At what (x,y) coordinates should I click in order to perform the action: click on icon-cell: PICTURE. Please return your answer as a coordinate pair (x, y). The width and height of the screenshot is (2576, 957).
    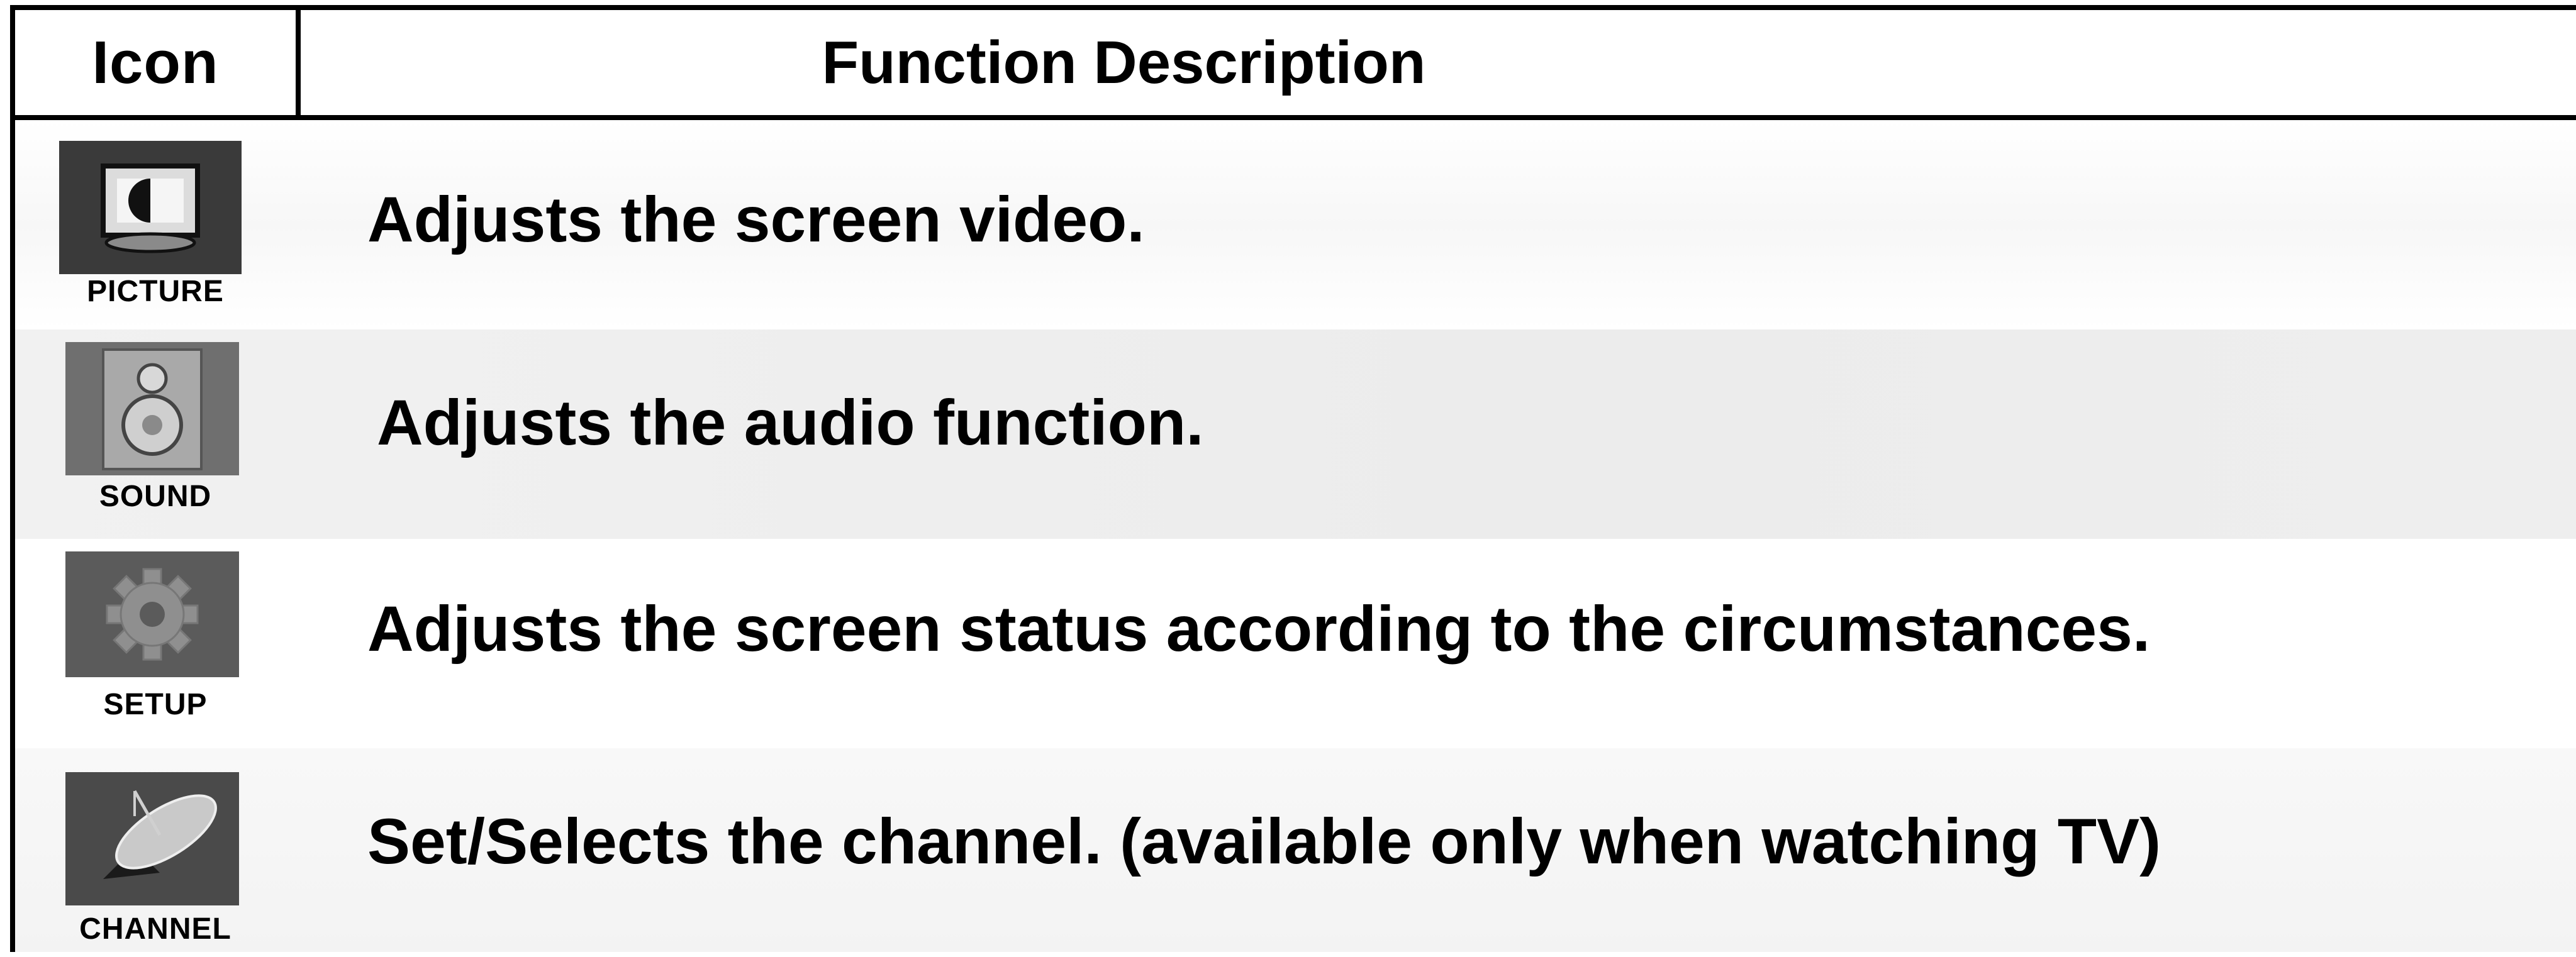
    Looking at the image, I should click on (155, 224).